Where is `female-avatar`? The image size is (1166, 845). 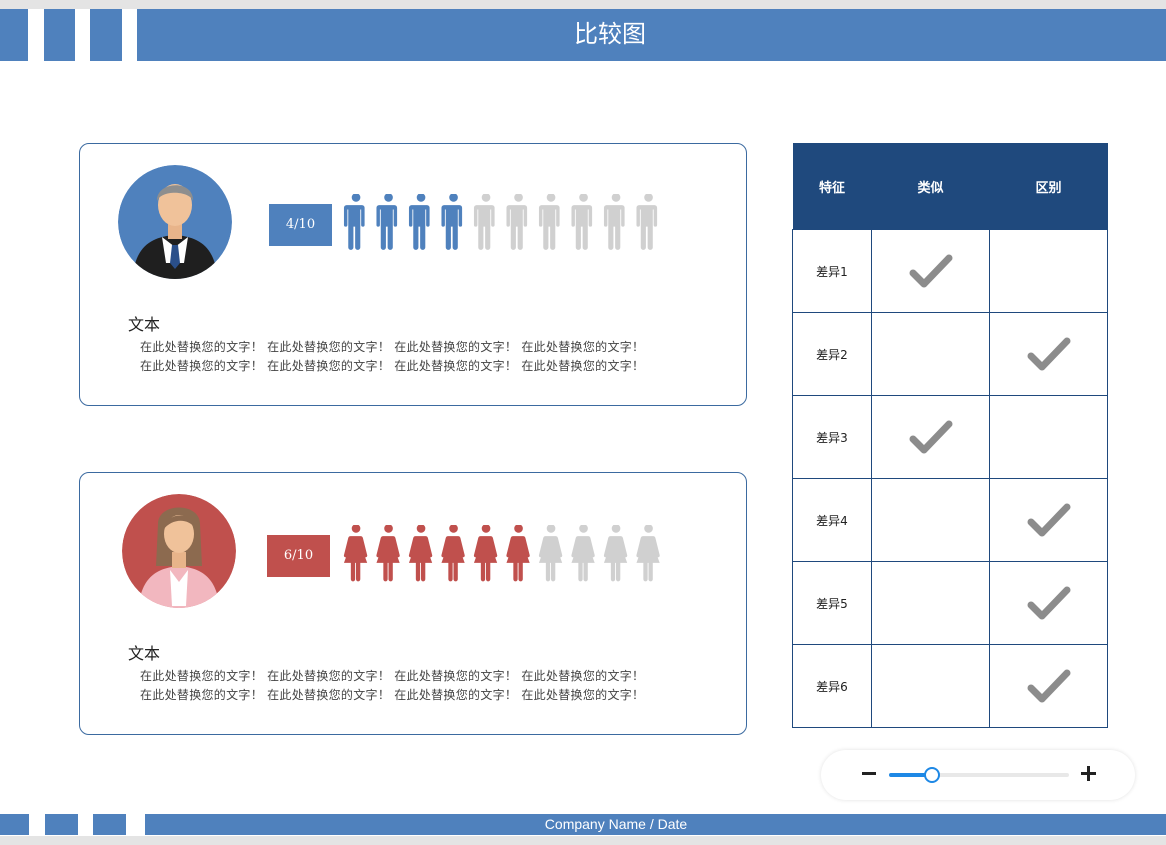 female-avatar is located at coordinates (179, 551).